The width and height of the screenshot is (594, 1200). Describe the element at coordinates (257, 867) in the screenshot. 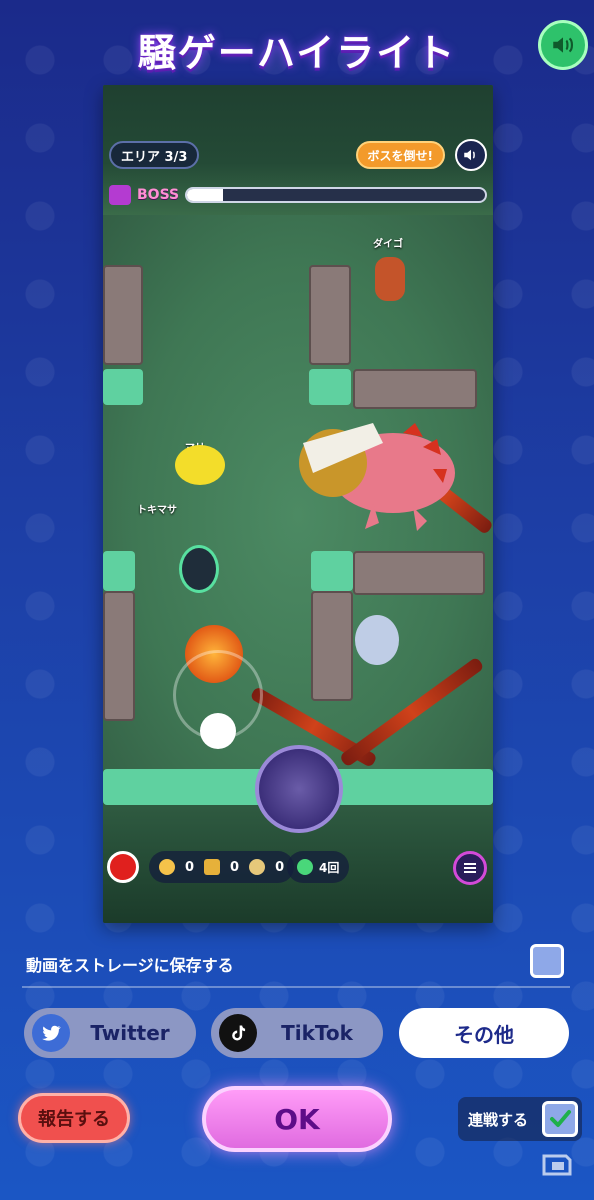

I see `token-icon` at that location.